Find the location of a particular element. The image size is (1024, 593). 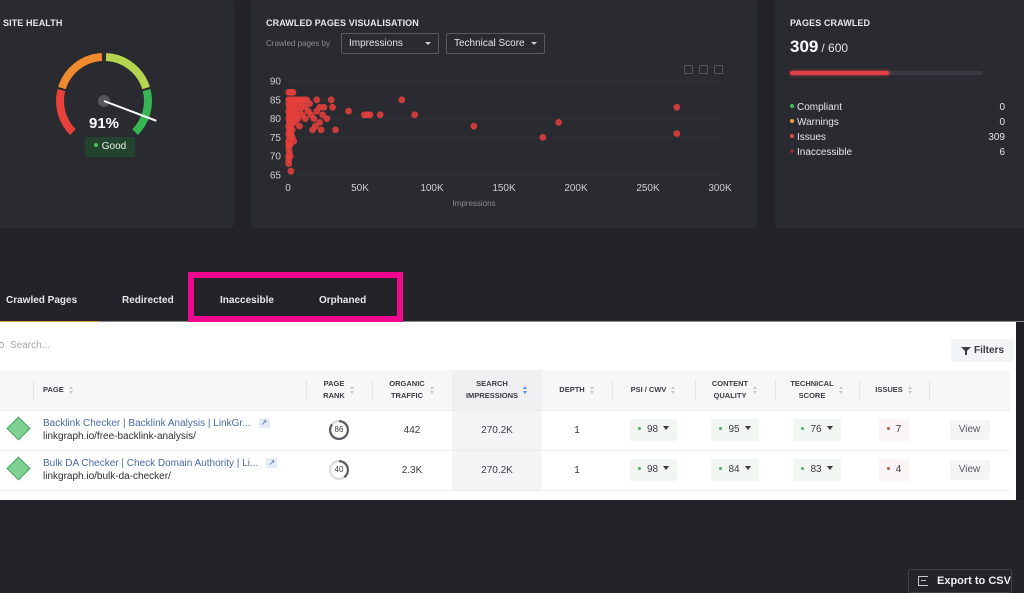

content-quality-dropdown: 95 is located at coordinates (735, 430).